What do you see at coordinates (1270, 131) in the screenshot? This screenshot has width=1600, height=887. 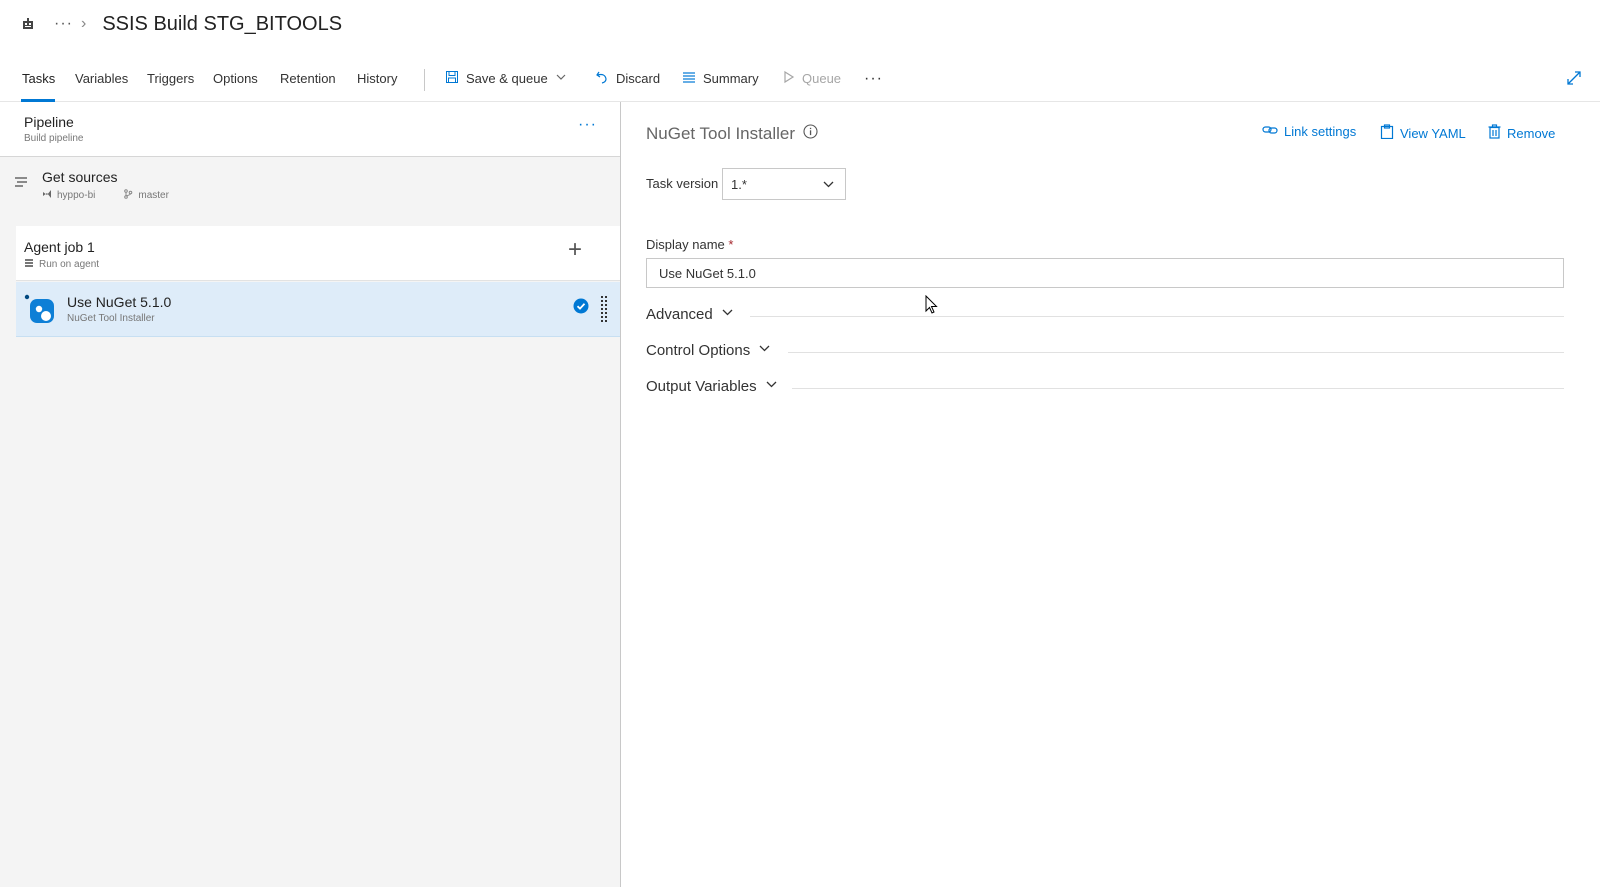 I see `link-icon` at bounding box center [1270, 131].